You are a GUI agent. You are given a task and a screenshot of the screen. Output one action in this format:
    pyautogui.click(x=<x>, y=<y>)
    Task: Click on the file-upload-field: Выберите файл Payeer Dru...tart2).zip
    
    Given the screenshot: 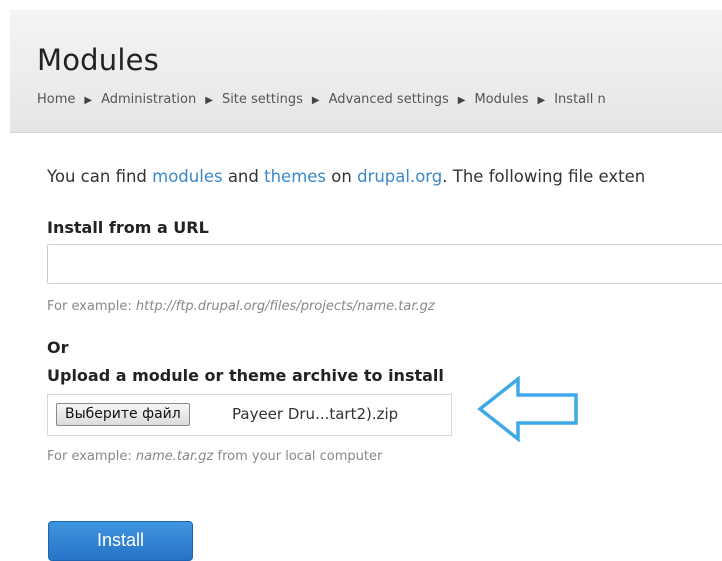 What is the action you would take?
    pyautogui.click(x=249, y=415)
    